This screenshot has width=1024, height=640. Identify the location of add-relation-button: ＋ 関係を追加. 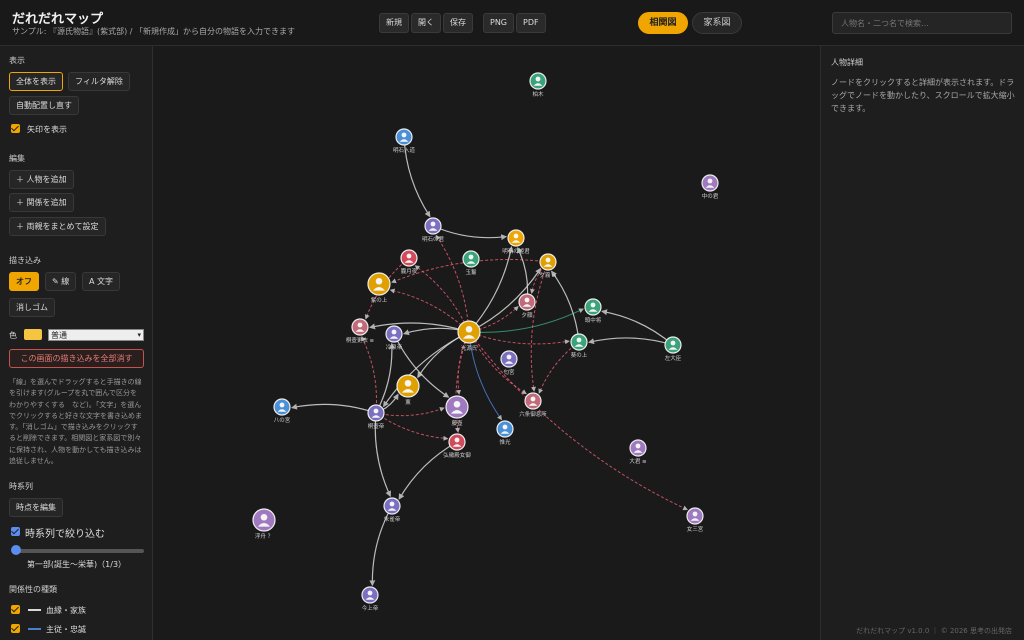
(41, 202).